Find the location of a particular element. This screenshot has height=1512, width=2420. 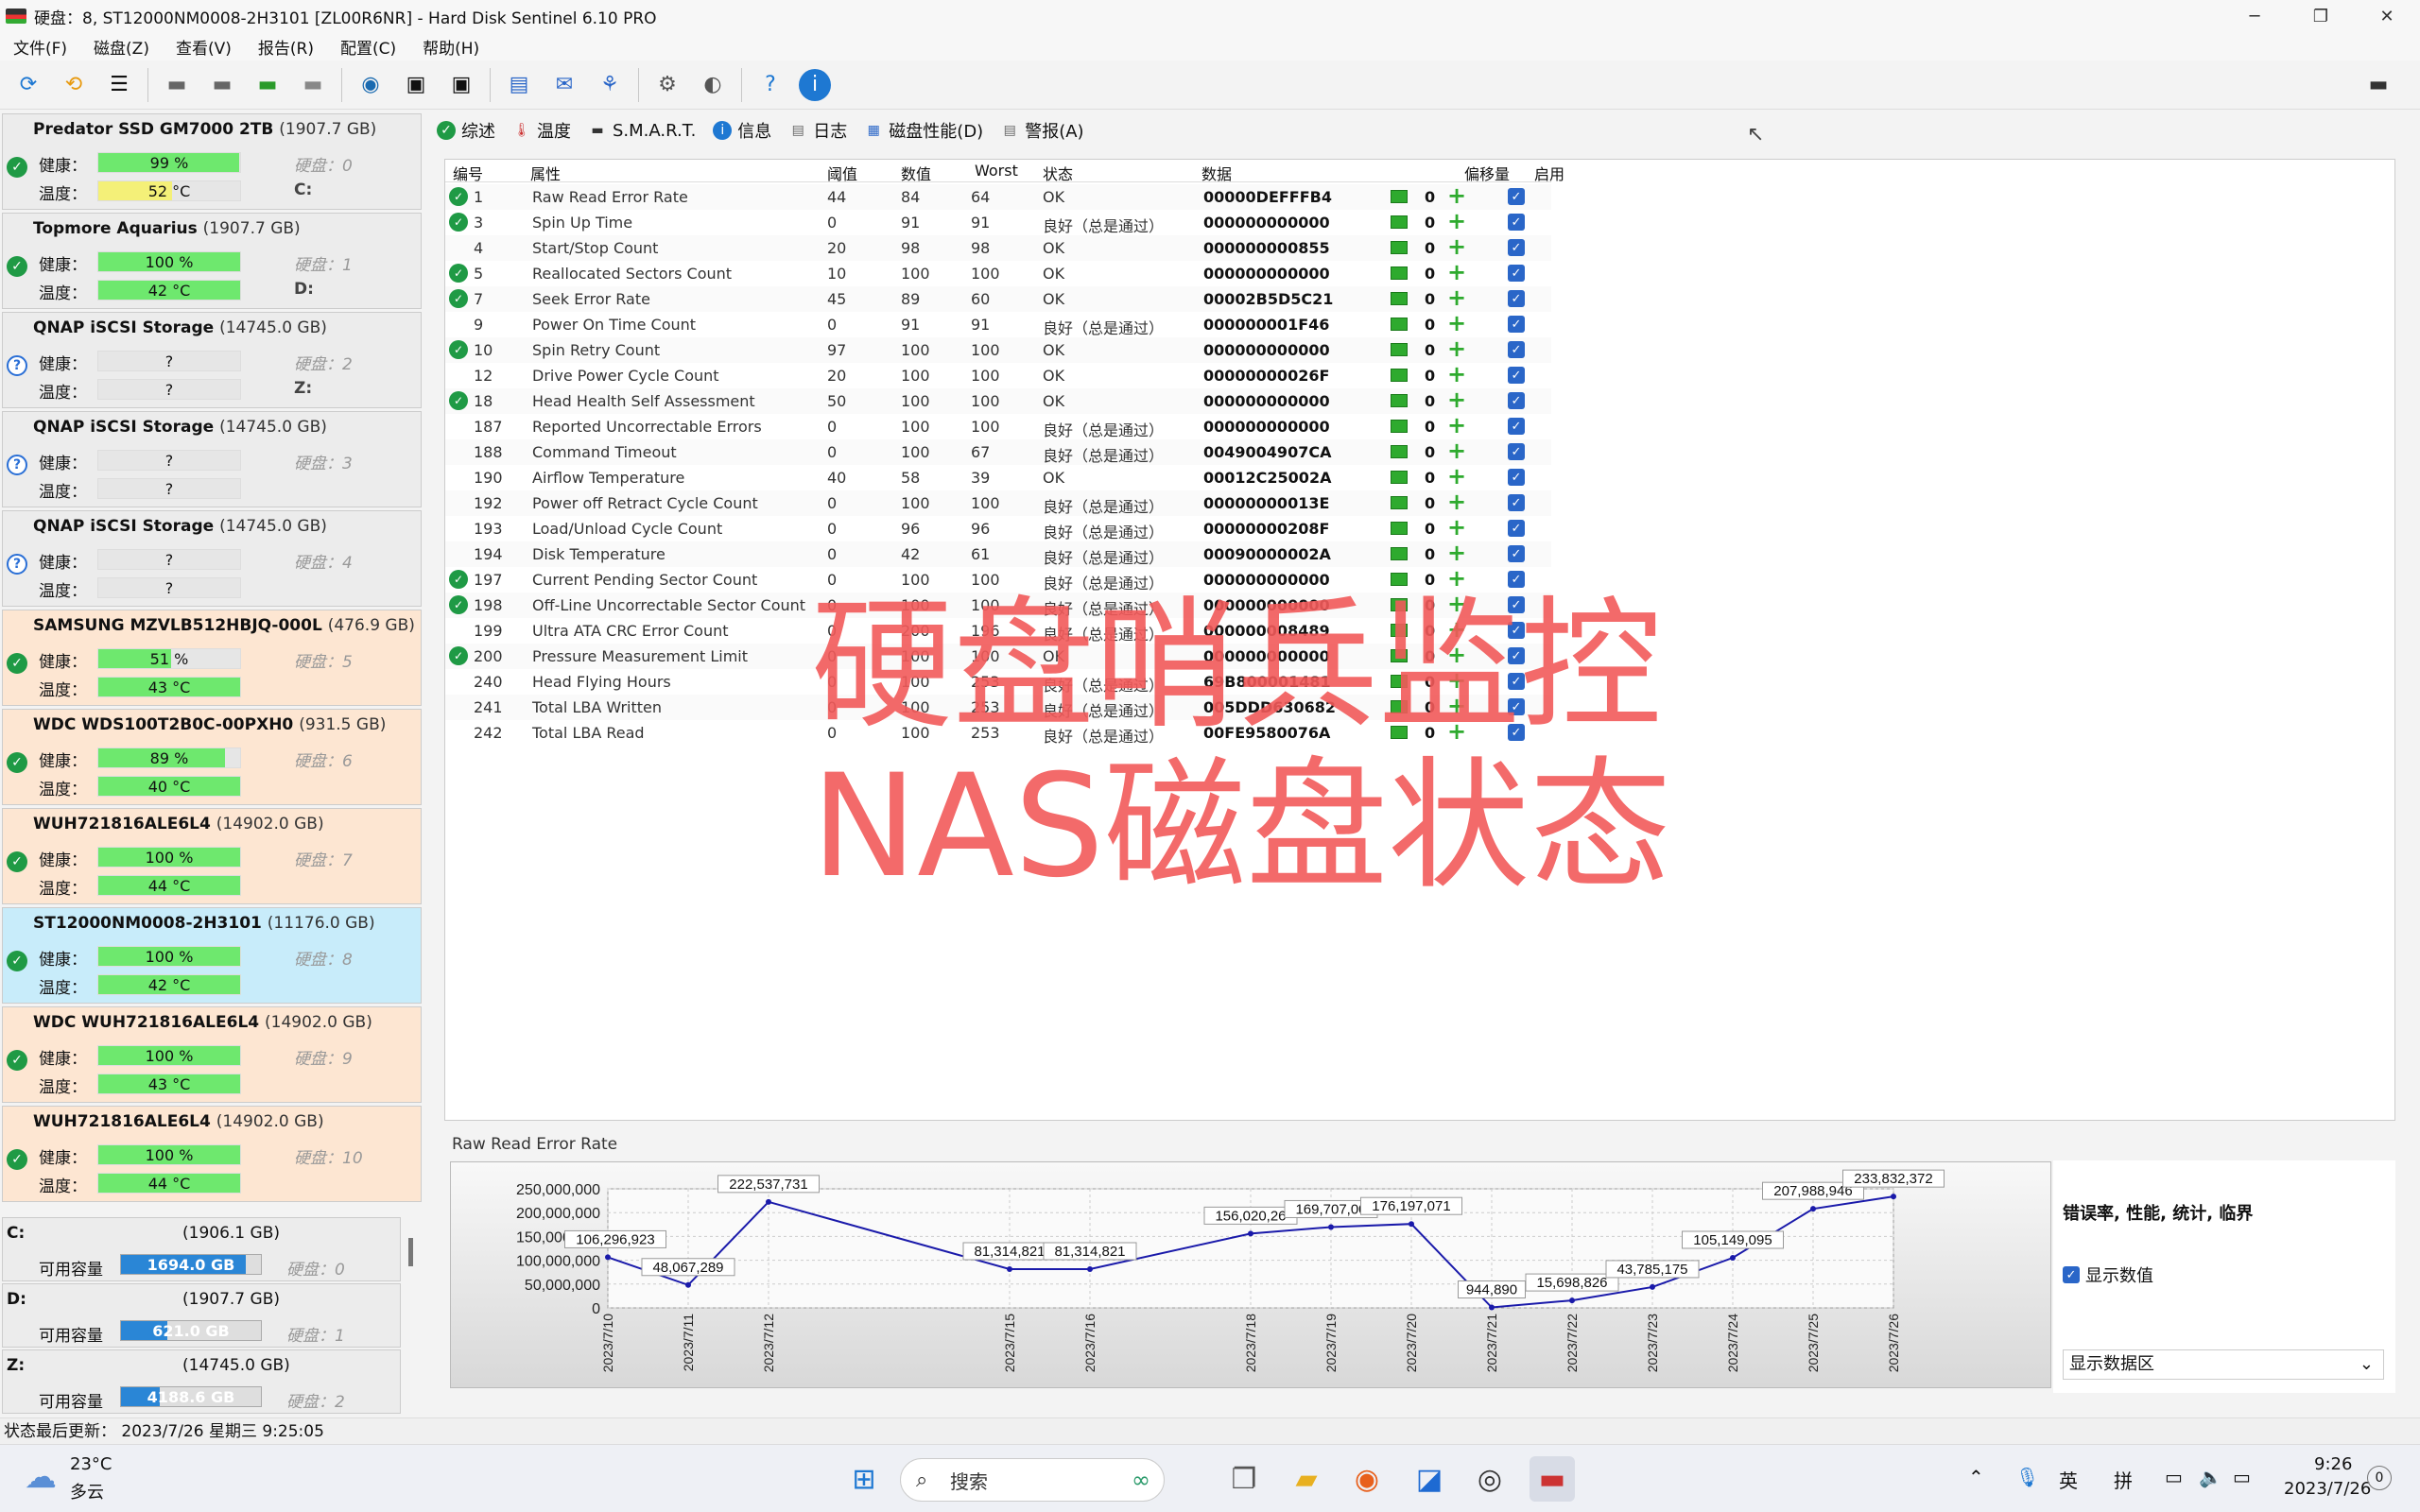

column-header: 偏移量 is located at coordinates (1487, 173).